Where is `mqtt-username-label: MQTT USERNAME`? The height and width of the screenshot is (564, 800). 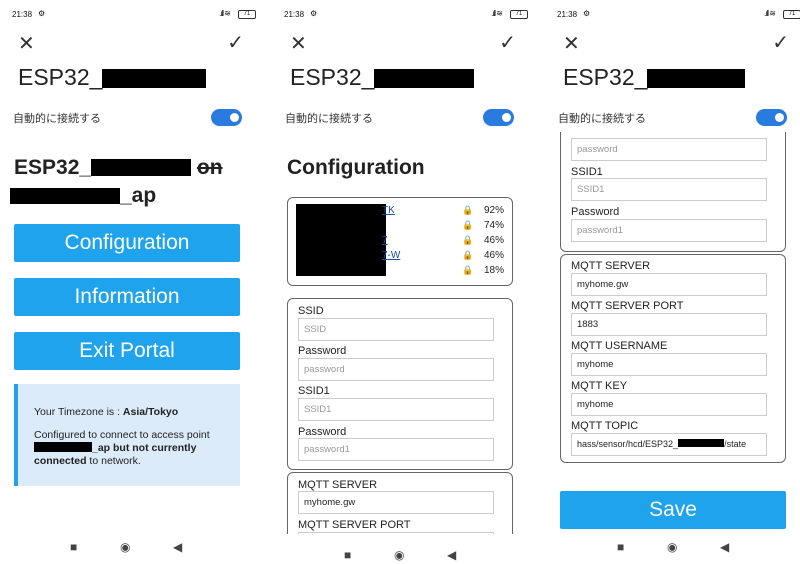 mqtt-username-label: MQTT USERNAME is located at coordinates (619, 346).